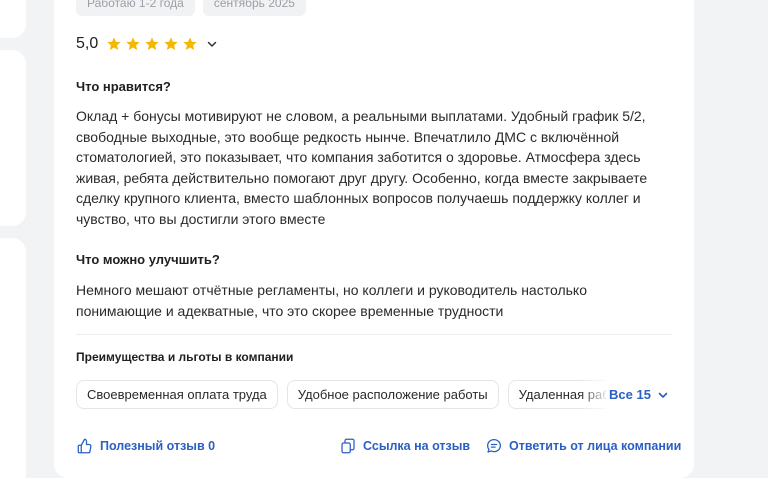 This screenshot has height=478, width=768. I want to click on helpful-review-button: Полезный отзыв 0, so click(145, 446).